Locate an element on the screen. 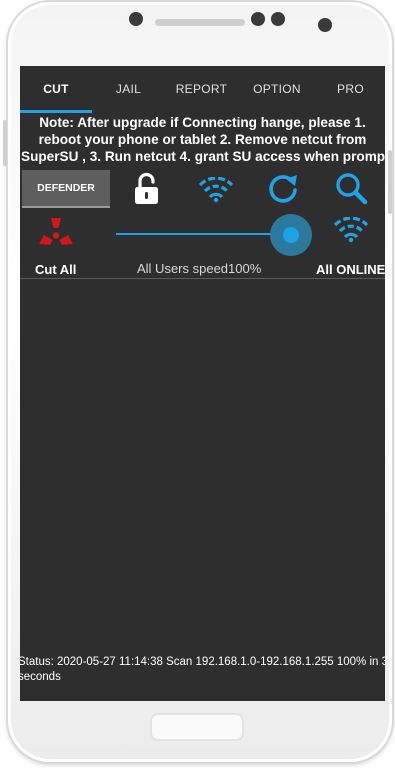 This screenshot has width=395, height=768. defender-button: DEFENDER is located at coordinates (66, 189).